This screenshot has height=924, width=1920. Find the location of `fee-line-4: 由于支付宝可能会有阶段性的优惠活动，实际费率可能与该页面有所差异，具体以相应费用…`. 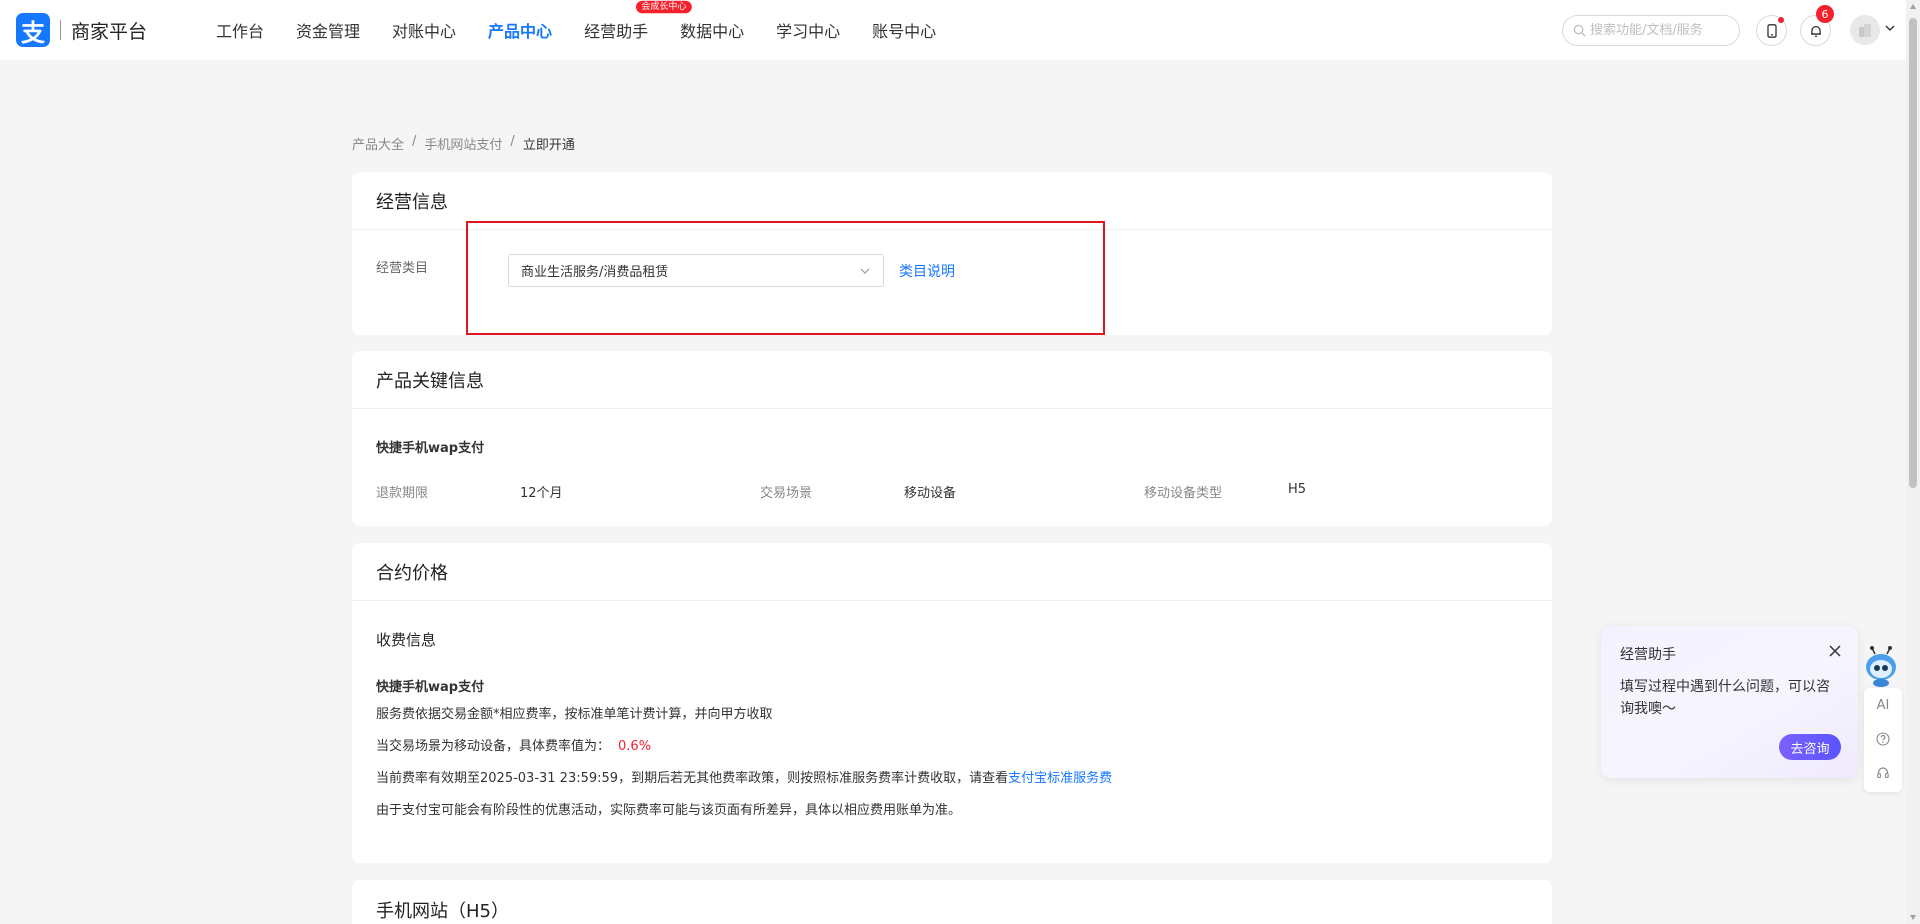

fee-line-4: 由于支付宝可能会有阶段性的优惠活动，实际费率可能与该页面有所差异，具体以相应费用… is located at coordinates (669, 810).